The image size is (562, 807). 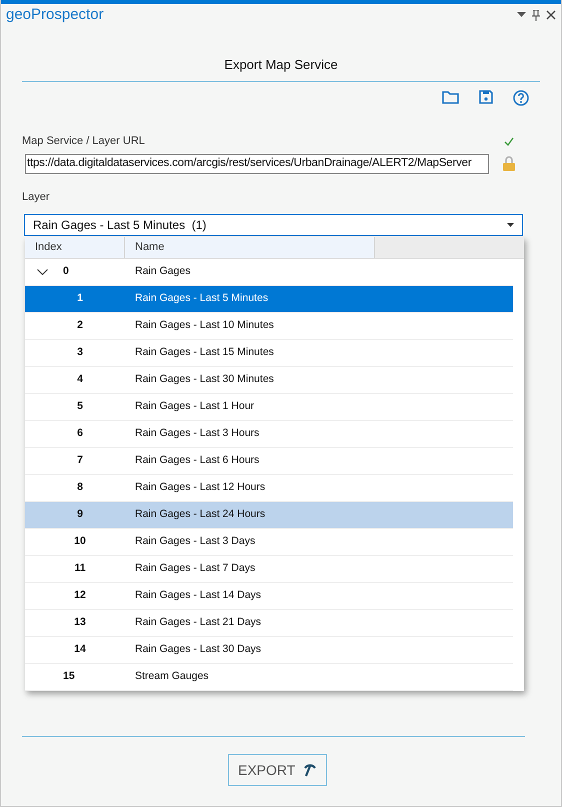 What do you see at coordinates (80, 379) in the screenshot?
I see `layer-index: 4` at bounding box center [80, 379].